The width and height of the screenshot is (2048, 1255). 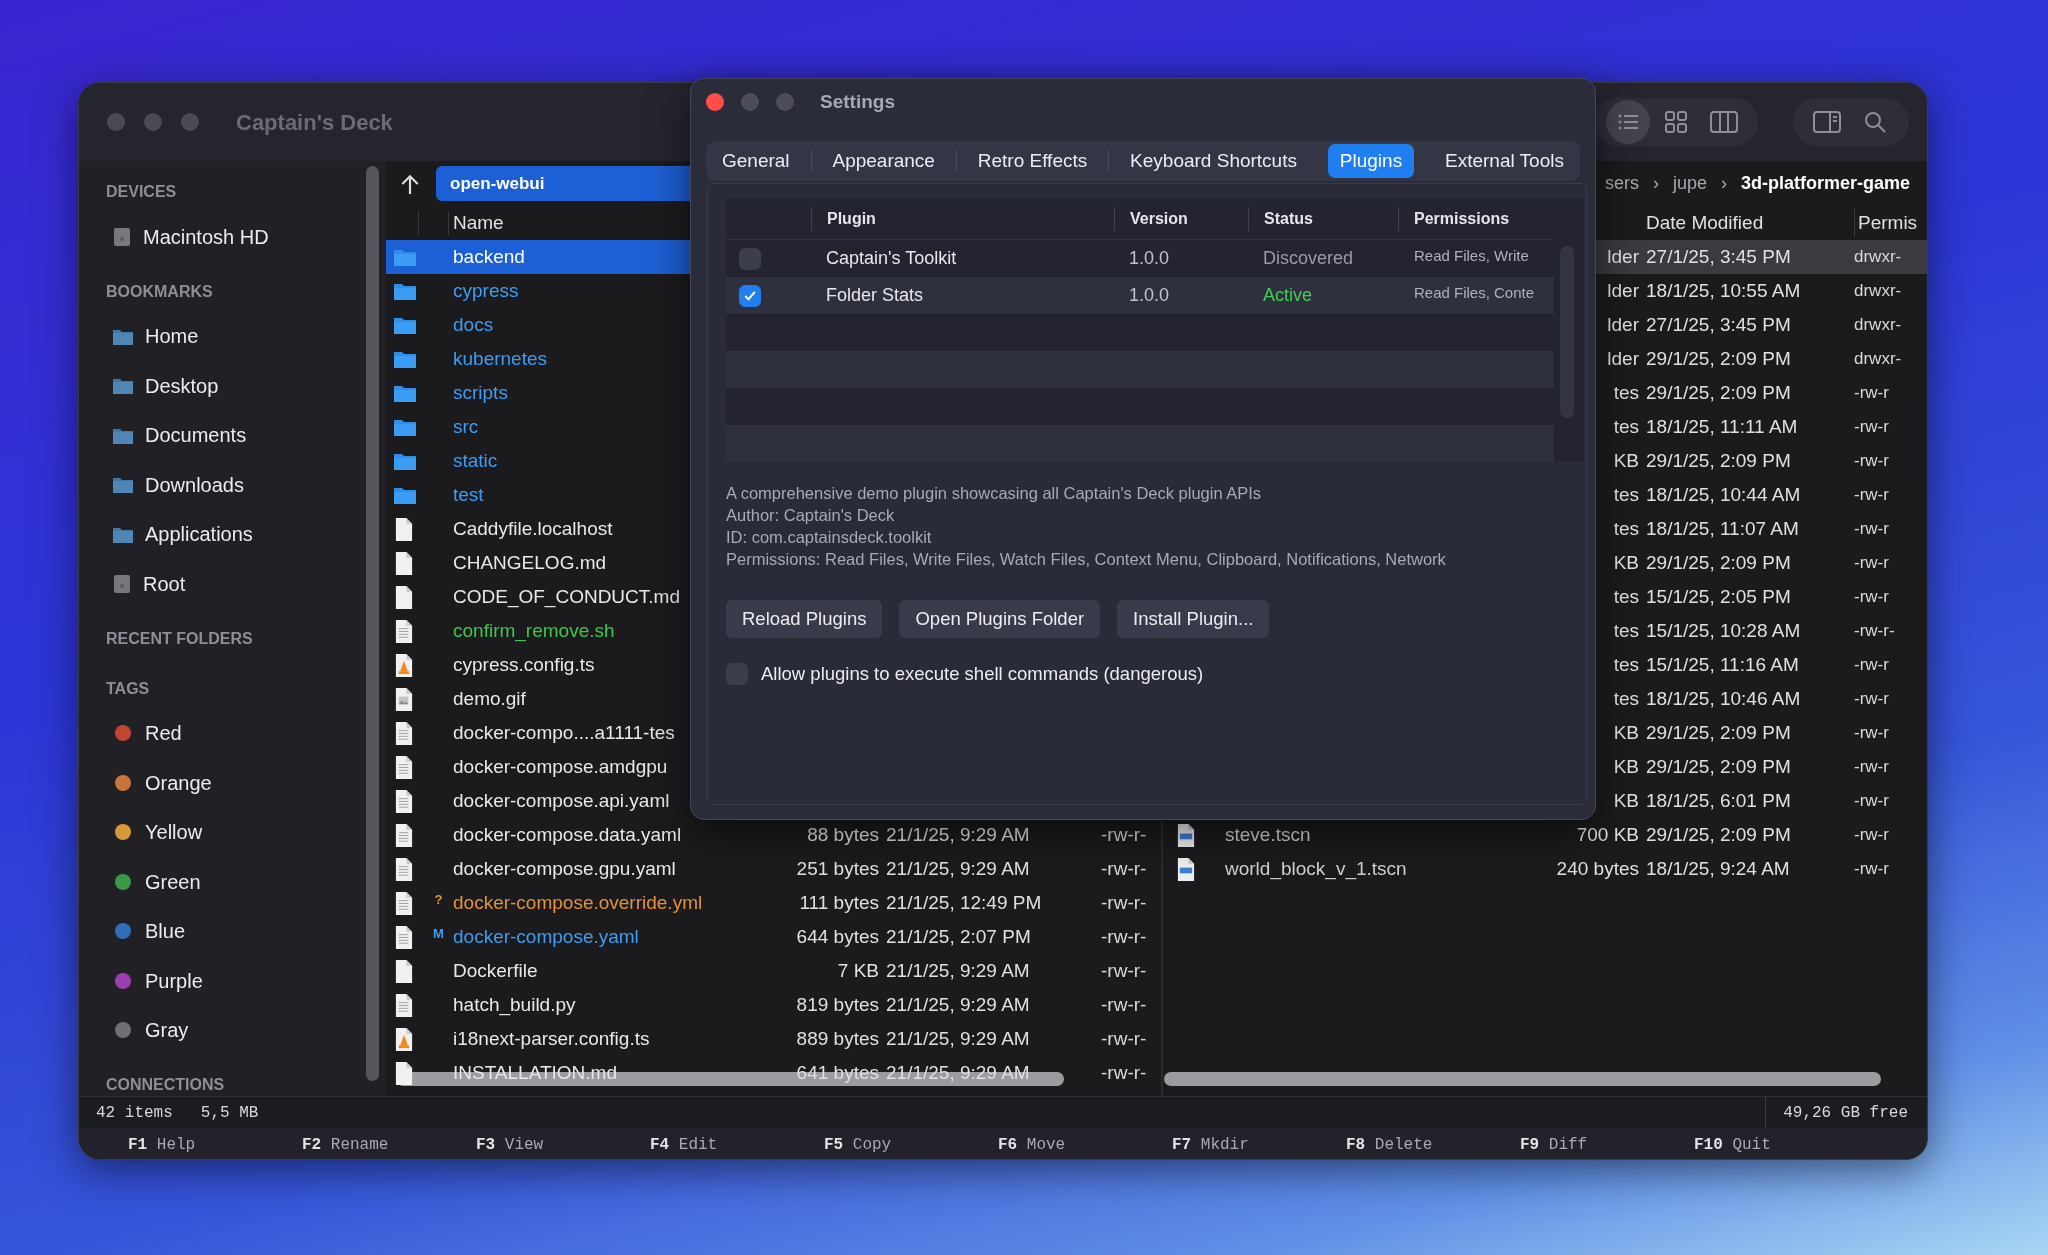 What do you see at coordinates (561, 800) in the screenshot?
I see `file-name: docker-compose.api.yaml` at bounding box center [561, 800].